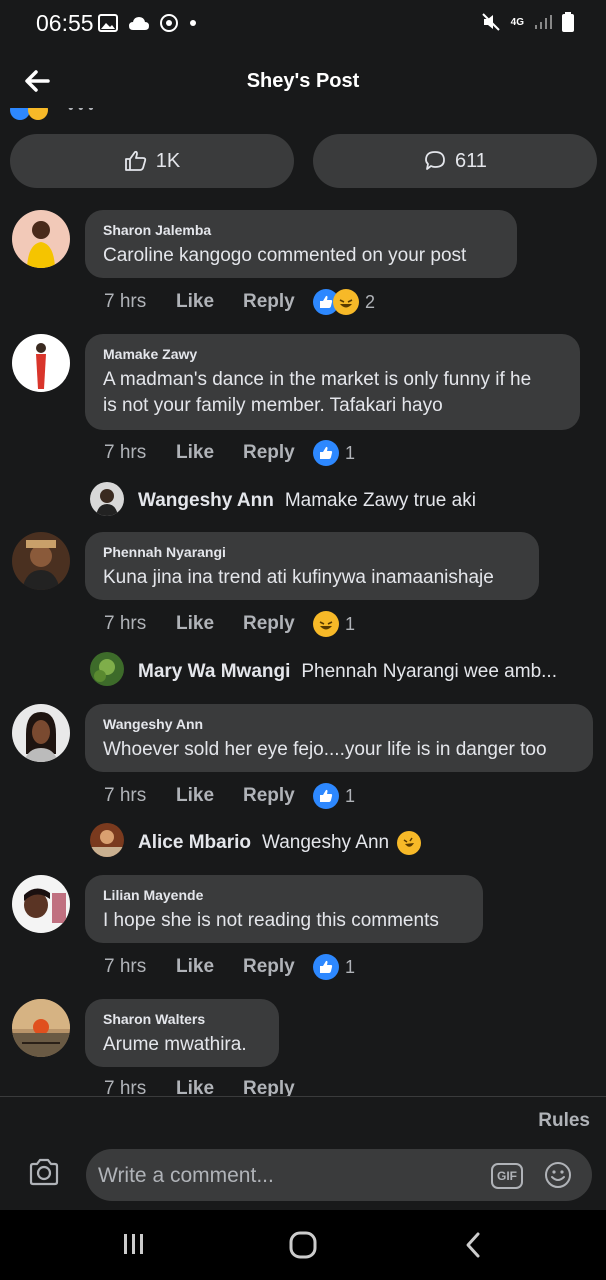  What do you see at coordinates (370, 301) in the screenshot?
I see `reaction-count: 2` at bounding box center [370, 301].